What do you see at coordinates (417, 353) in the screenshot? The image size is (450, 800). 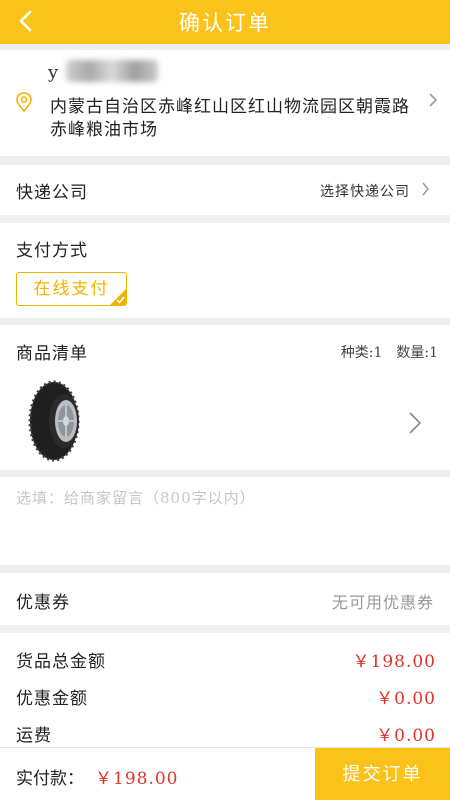 I see `goods-quantity: 数量:1` at bounding box center [417, 353].